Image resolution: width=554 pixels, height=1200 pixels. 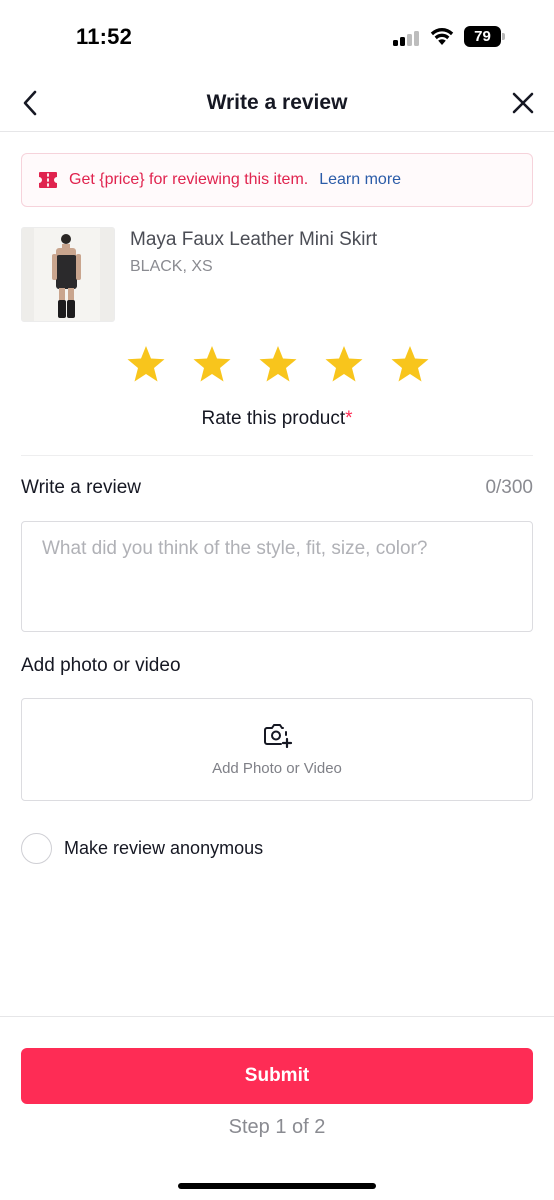 What do you see at coordinates (104, 36) in the screenshot?
I see `status-time: 11:52` at bounding box center [104, 36].